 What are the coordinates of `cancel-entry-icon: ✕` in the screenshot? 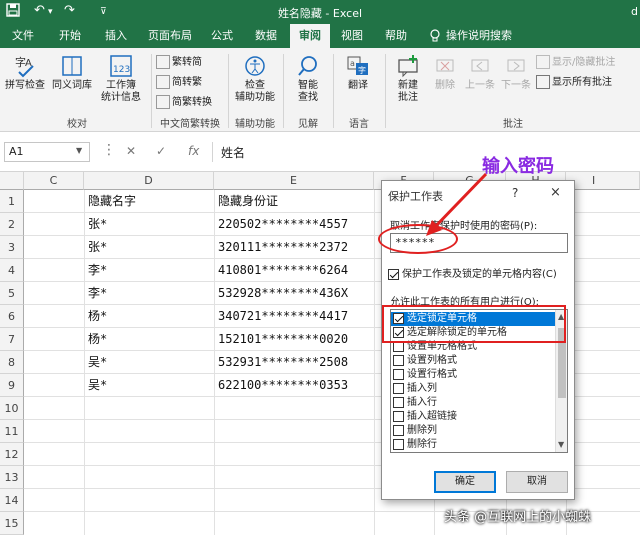 It's located at (131, 151).